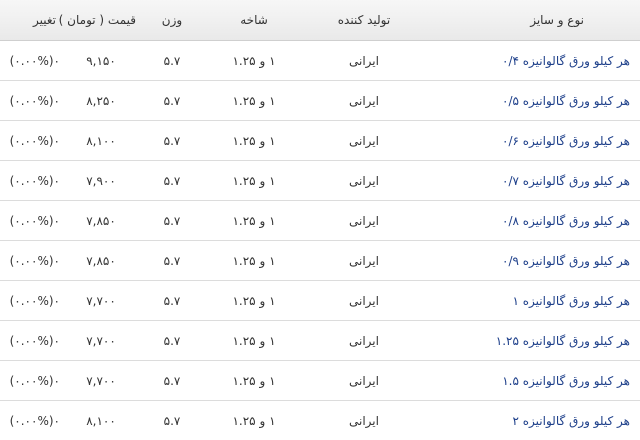 This screenshot has width=640, height=440. I want to click on header-type: نوع و سایز, so click(531, 20).